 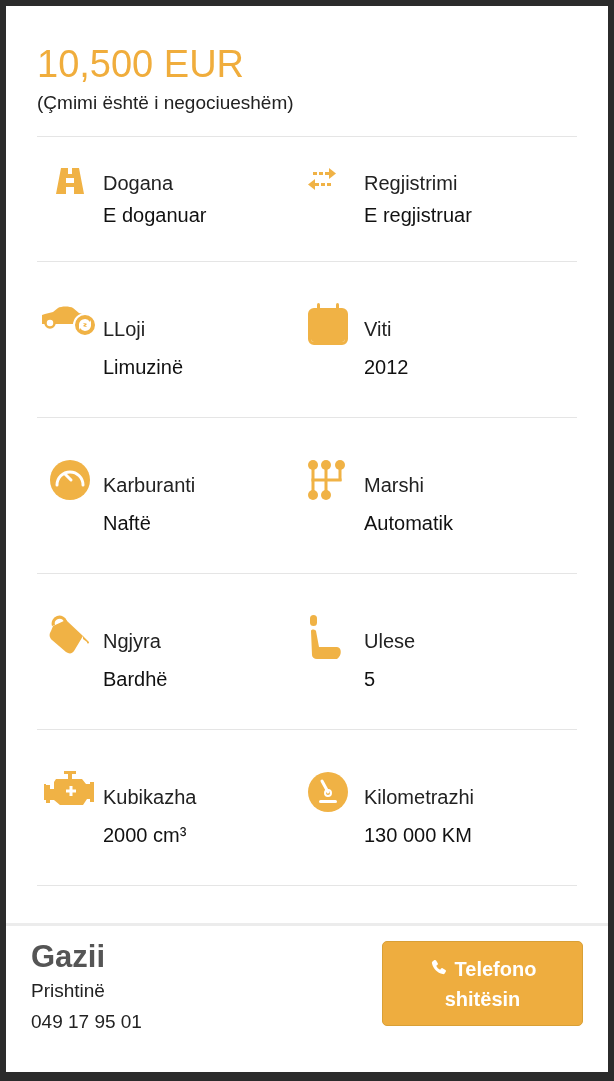 What do you see at coordinates (325, 638) in the screenshot?
I see `seat-icon` at bounding box center [325, 638].